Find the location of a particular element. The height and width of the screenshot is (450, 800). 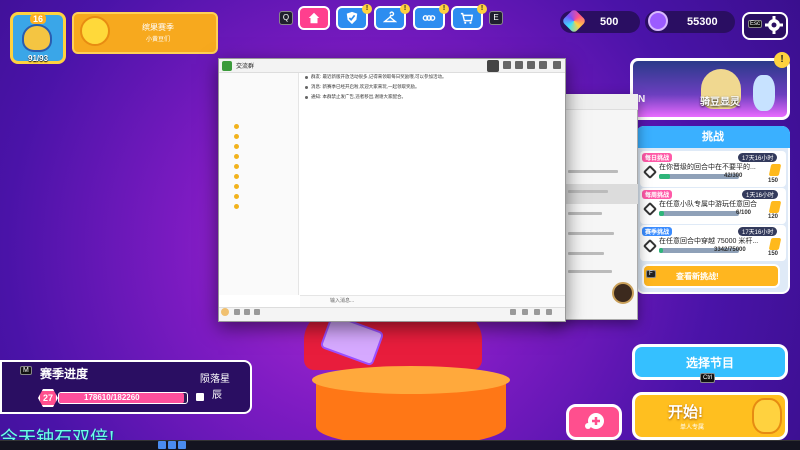

promo-key: N is located at coordinates (642, 99).